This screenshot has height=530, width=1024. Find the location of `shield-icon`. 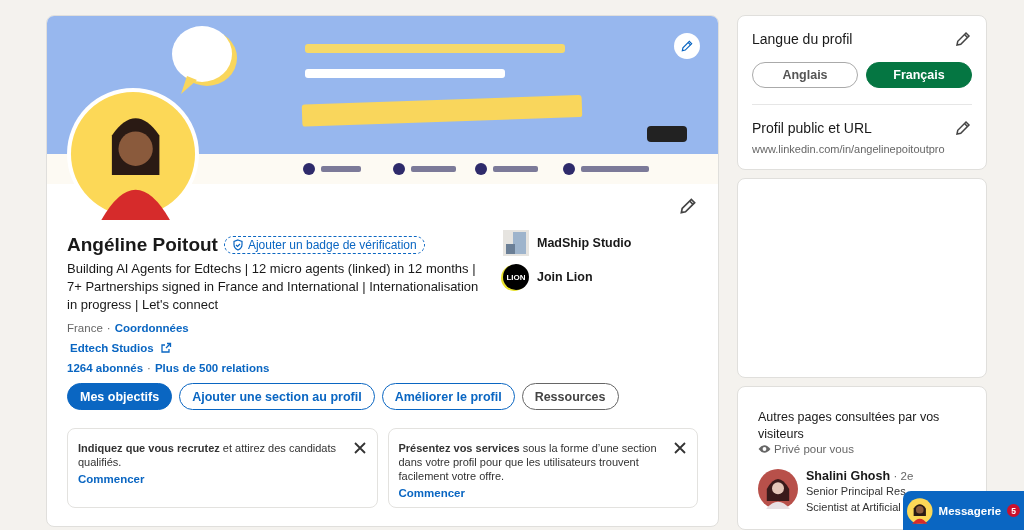

shield-icon is located at coordinates (237, 245).